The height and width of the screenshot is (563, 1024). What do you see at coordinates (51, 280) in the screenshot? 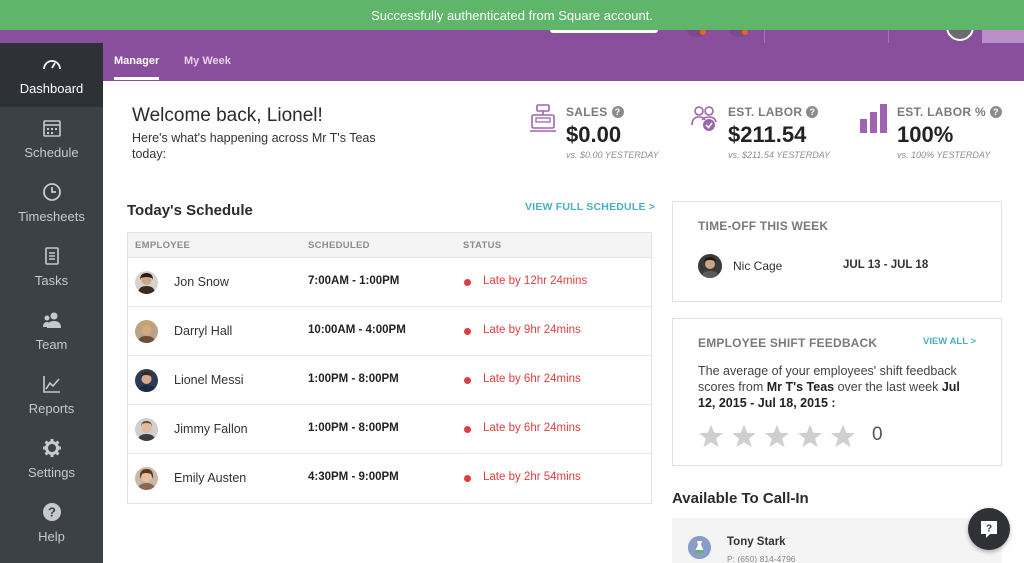
I see `sidebar-item-label: Tasks` at bounding box center [51, 280].